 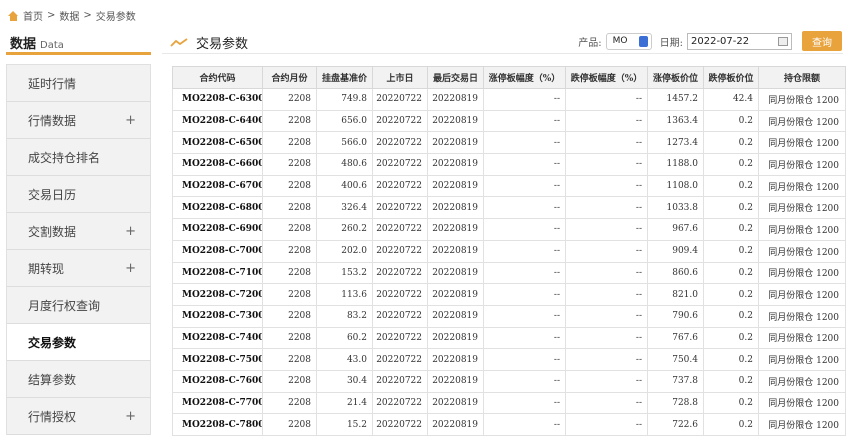 What do you see at coordinates (52, 120) in the screenshot?
I see `sidebar-item-label: 行情数据` at bounding box center [52, 120].